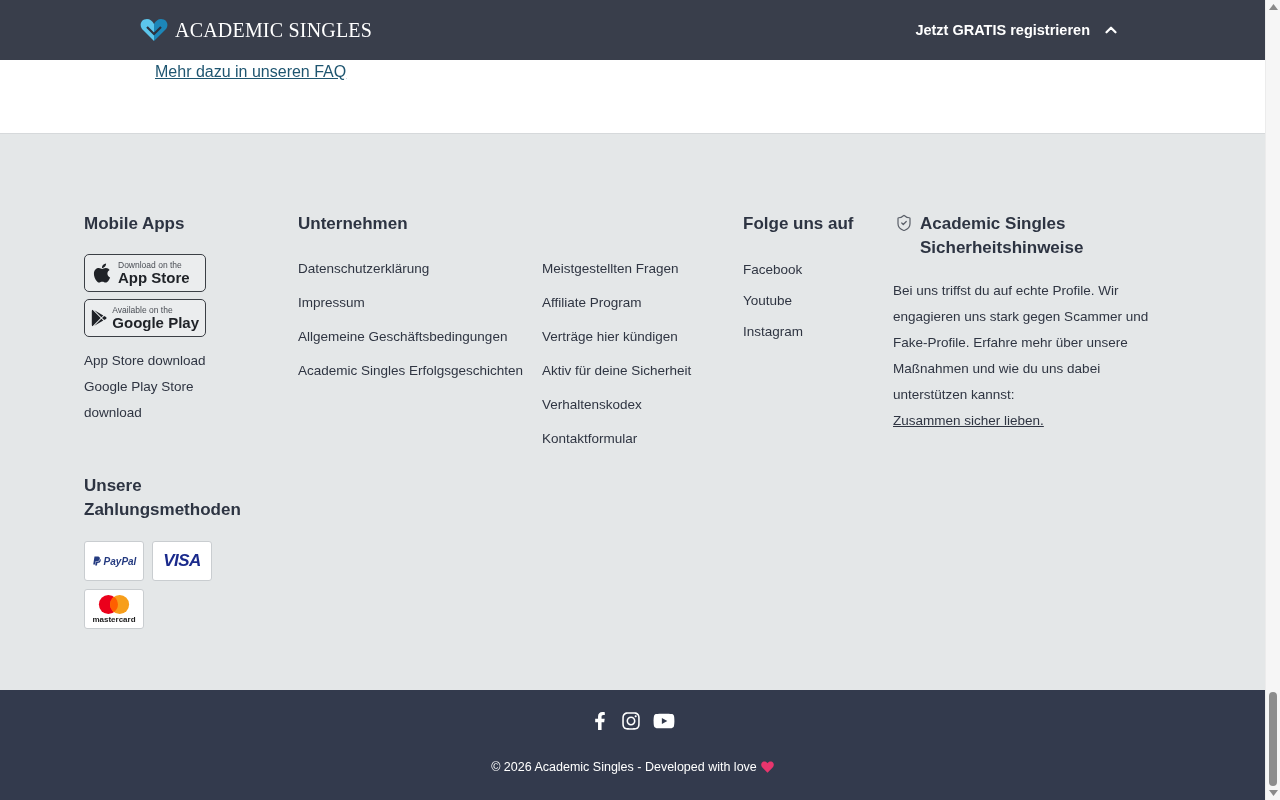 This screenshot has height=800, width=1280. Describe the element at coordinates (114, 619) in the screenshot. I see `mastercard-wordmark: mastercard` at that location.